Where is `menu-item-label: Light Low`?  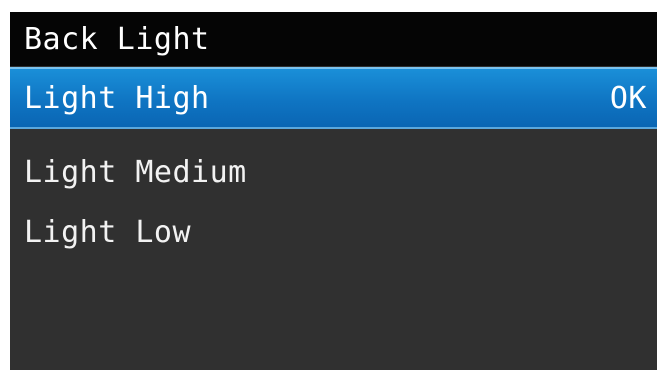
menu-item-label: Light Low is located at coordinates (108, 232).